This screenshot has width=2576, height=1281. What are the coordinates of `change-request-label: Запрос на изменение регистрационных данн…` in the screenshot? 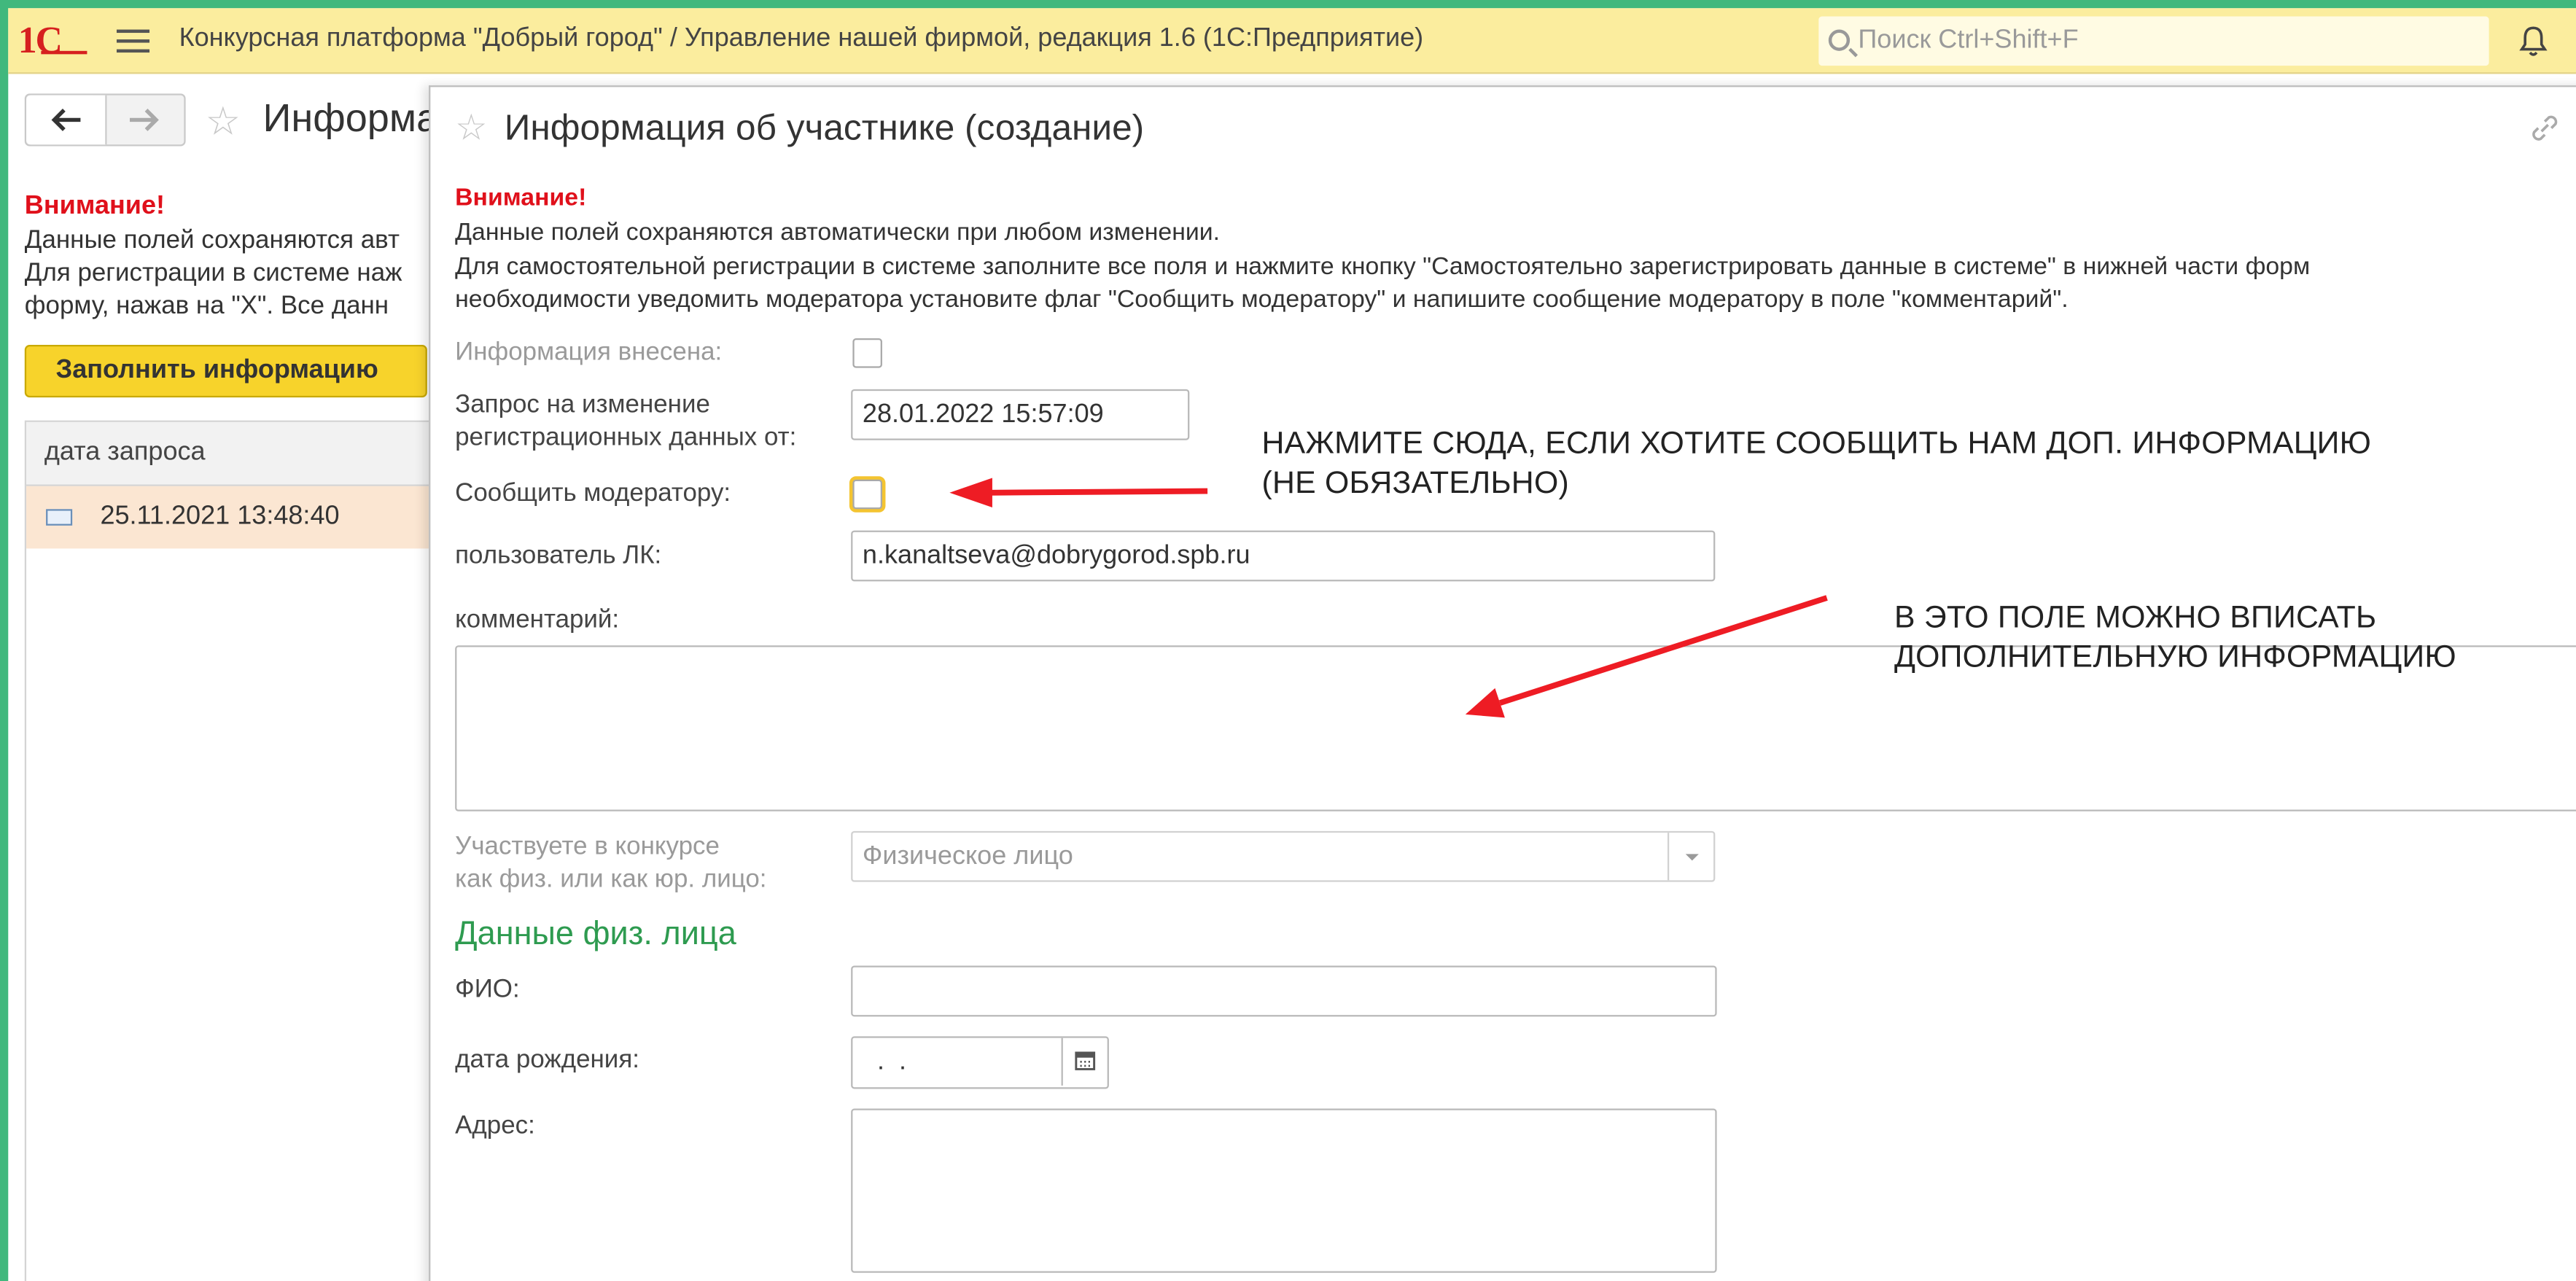 It's located at (625, 421).